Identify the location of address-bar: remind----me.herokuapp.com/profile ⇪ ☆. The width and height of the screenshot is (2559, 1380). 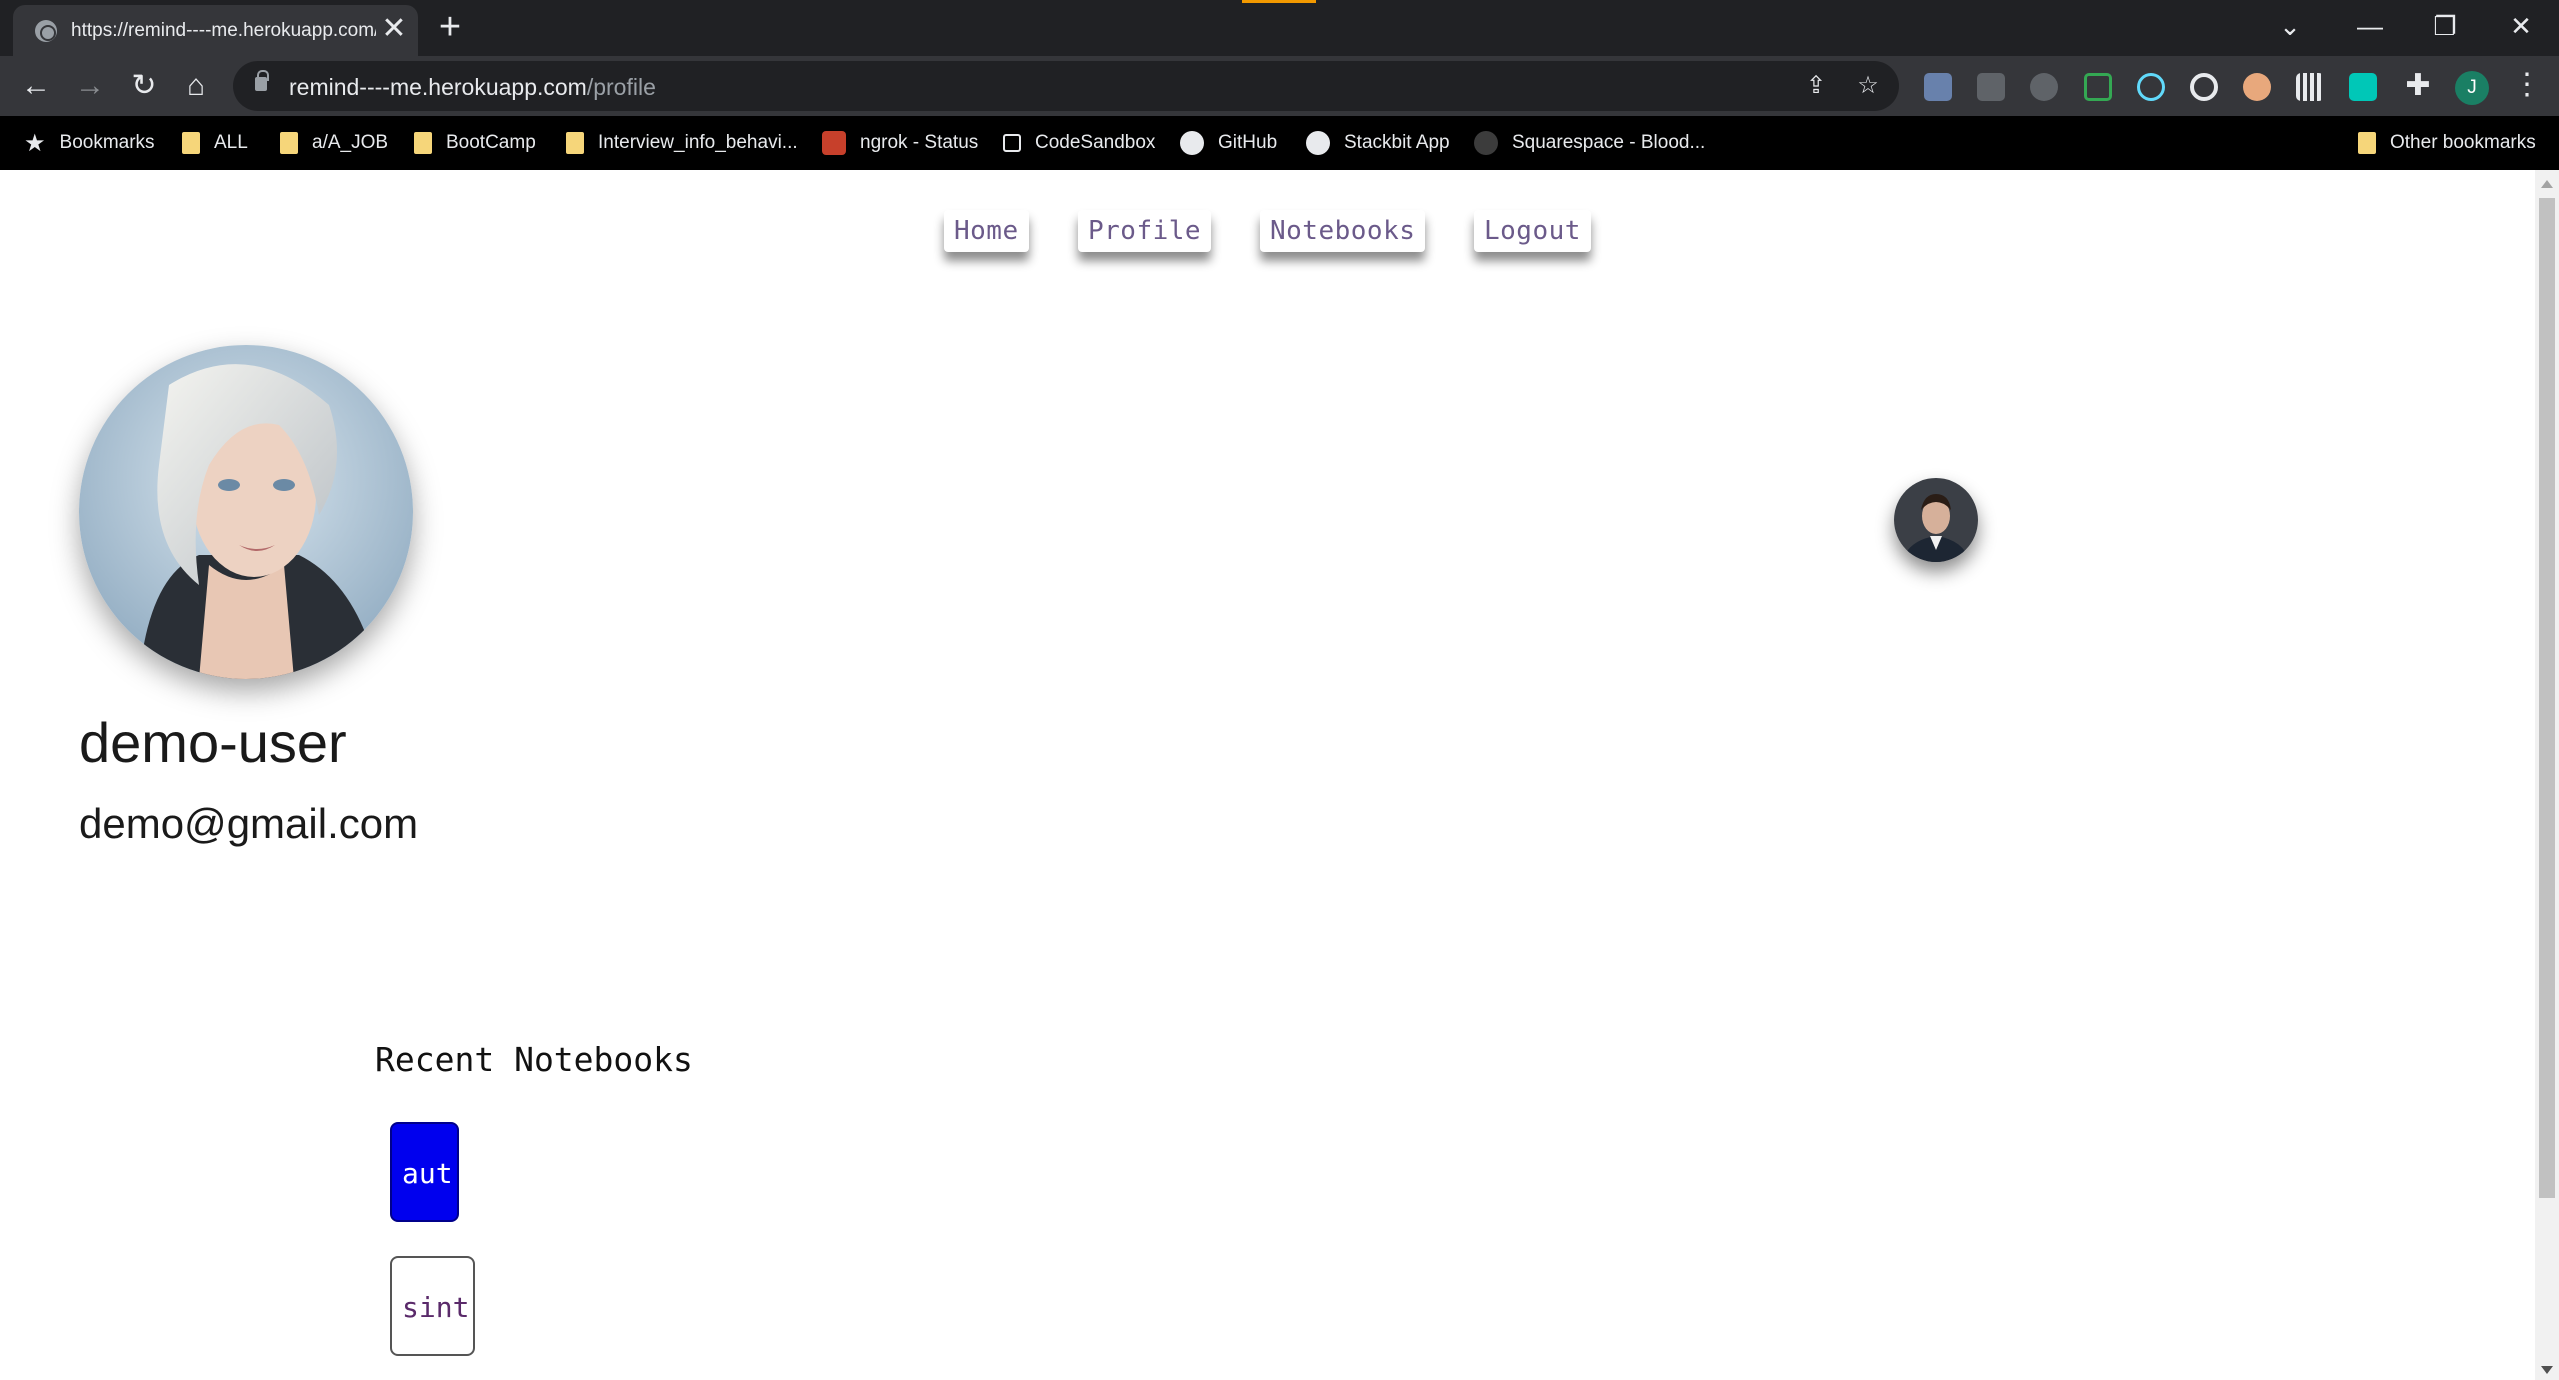
(1066, 86).